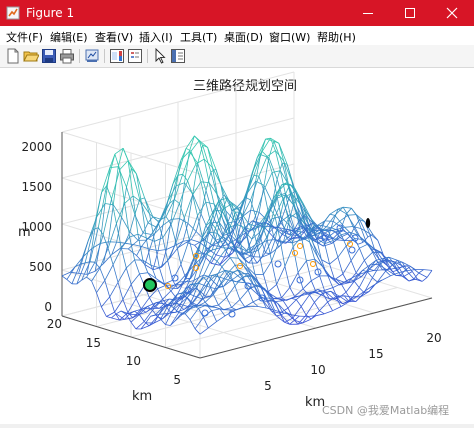 The width and height of the screenshot is (474, 428). Describe the element at coordinates (160, 56) in the screenshot. I see `edit-plot-arrow-icon` at that location.